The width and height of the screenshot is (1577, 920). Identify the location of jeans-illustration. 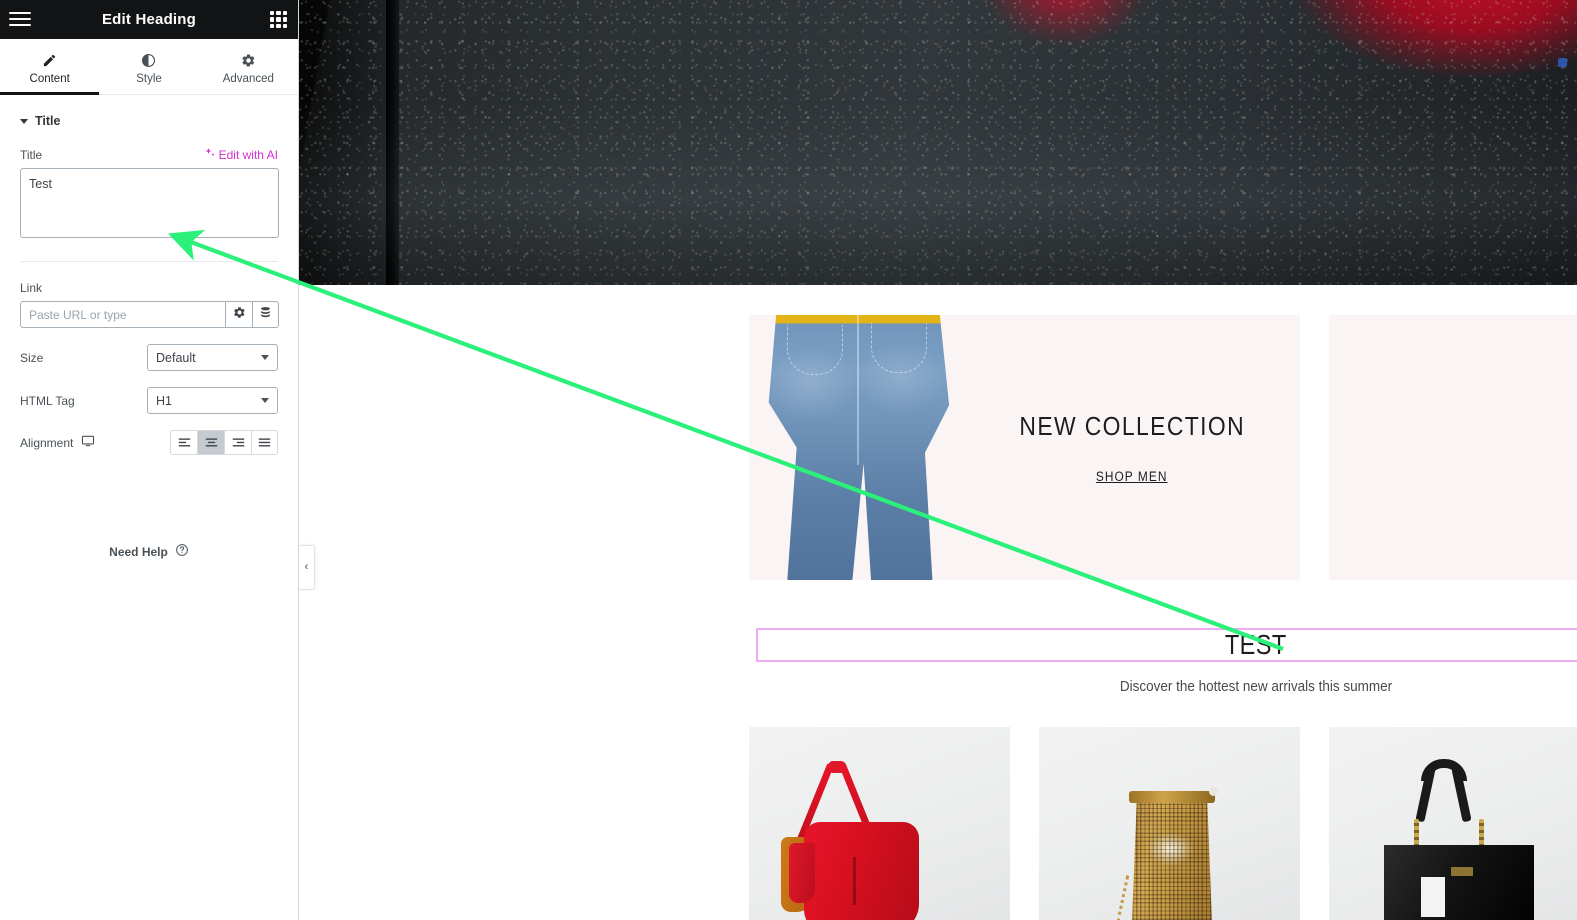
(859, 447).